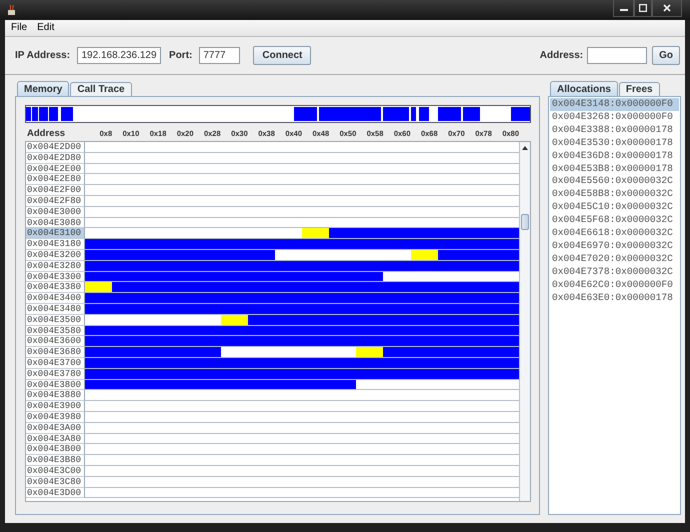 This screenshot has width=690, height=532. I want to click on address-cell: 0x004E3C80, so click(55, 482).